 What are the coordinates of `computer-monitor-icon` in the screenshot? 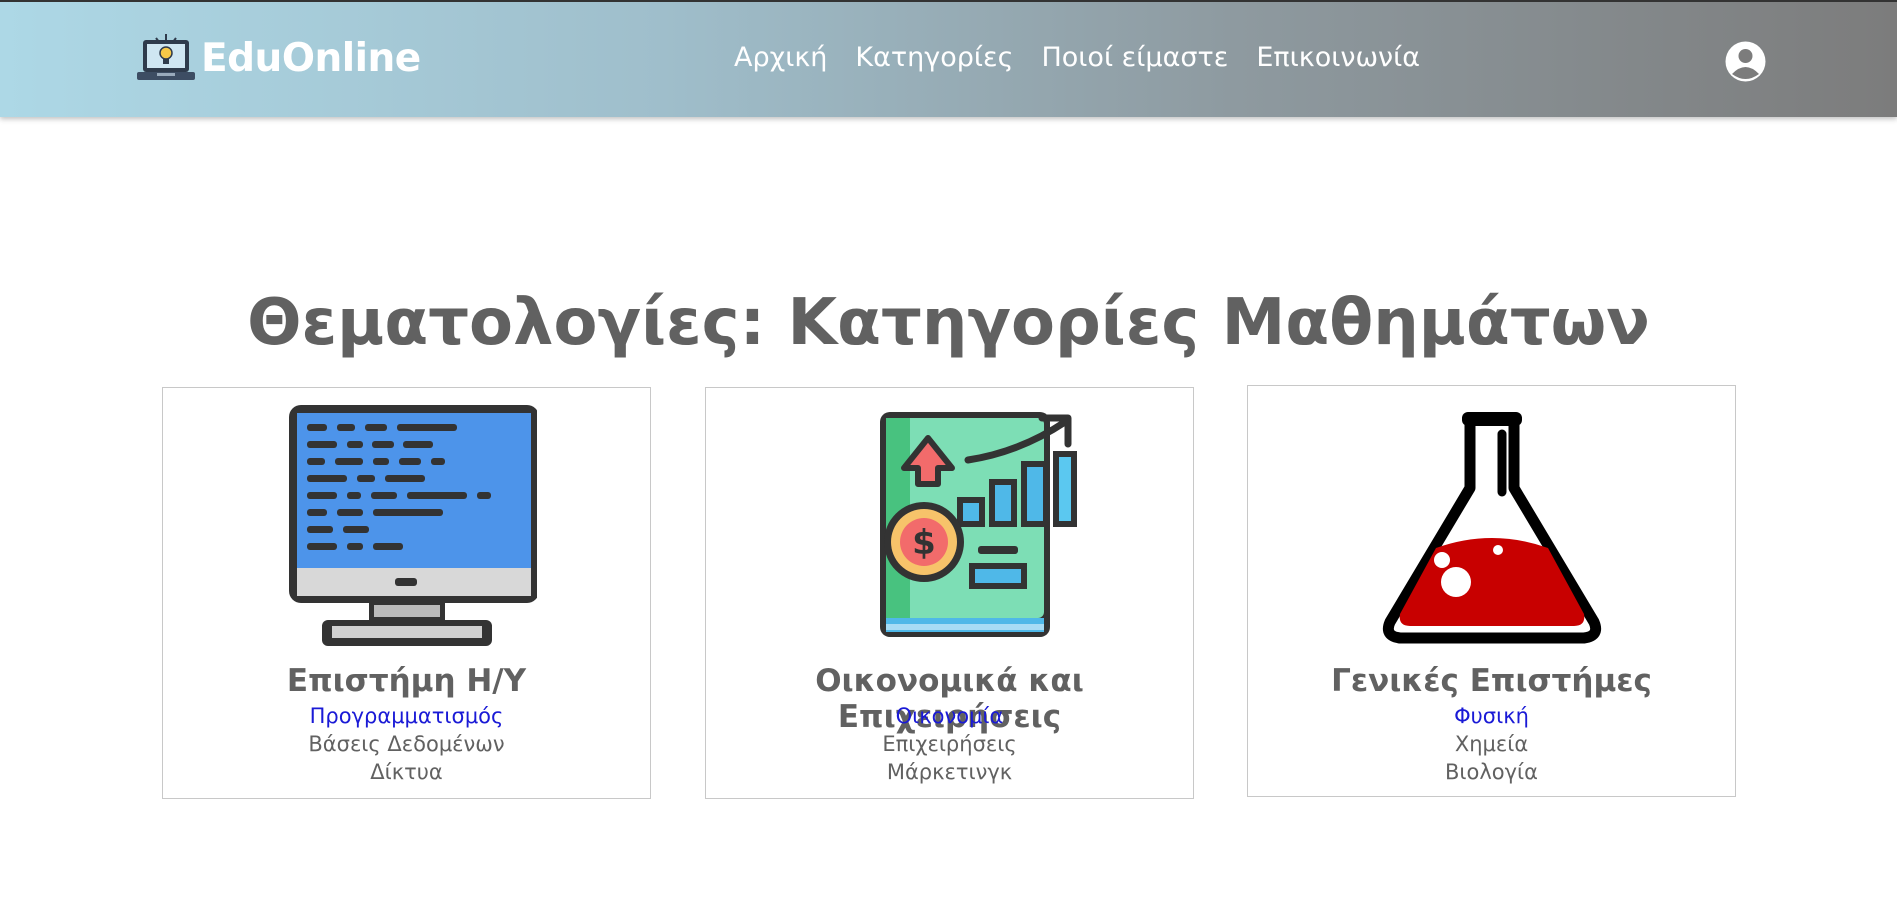 It's located at (412, 525).